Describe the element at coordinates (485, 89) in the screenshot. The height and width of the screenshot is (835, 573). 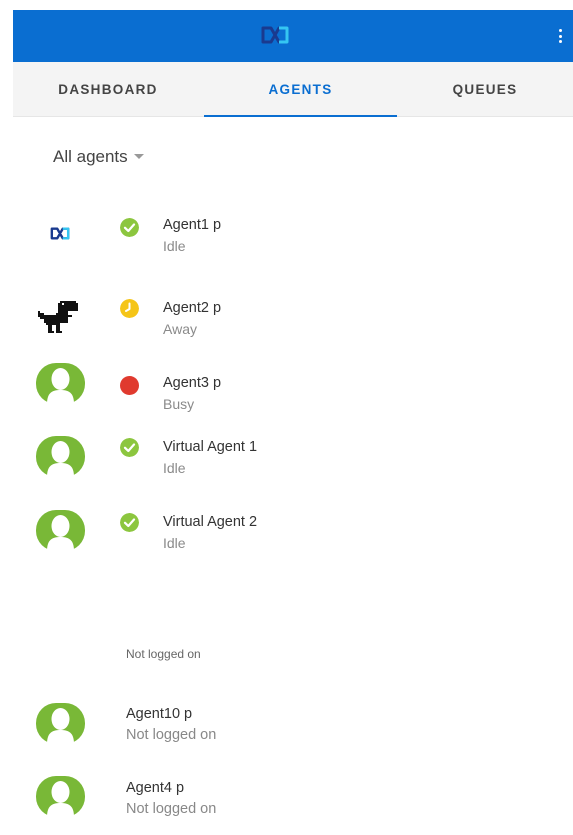
I see `tab-queues: QUEUES` at that location.